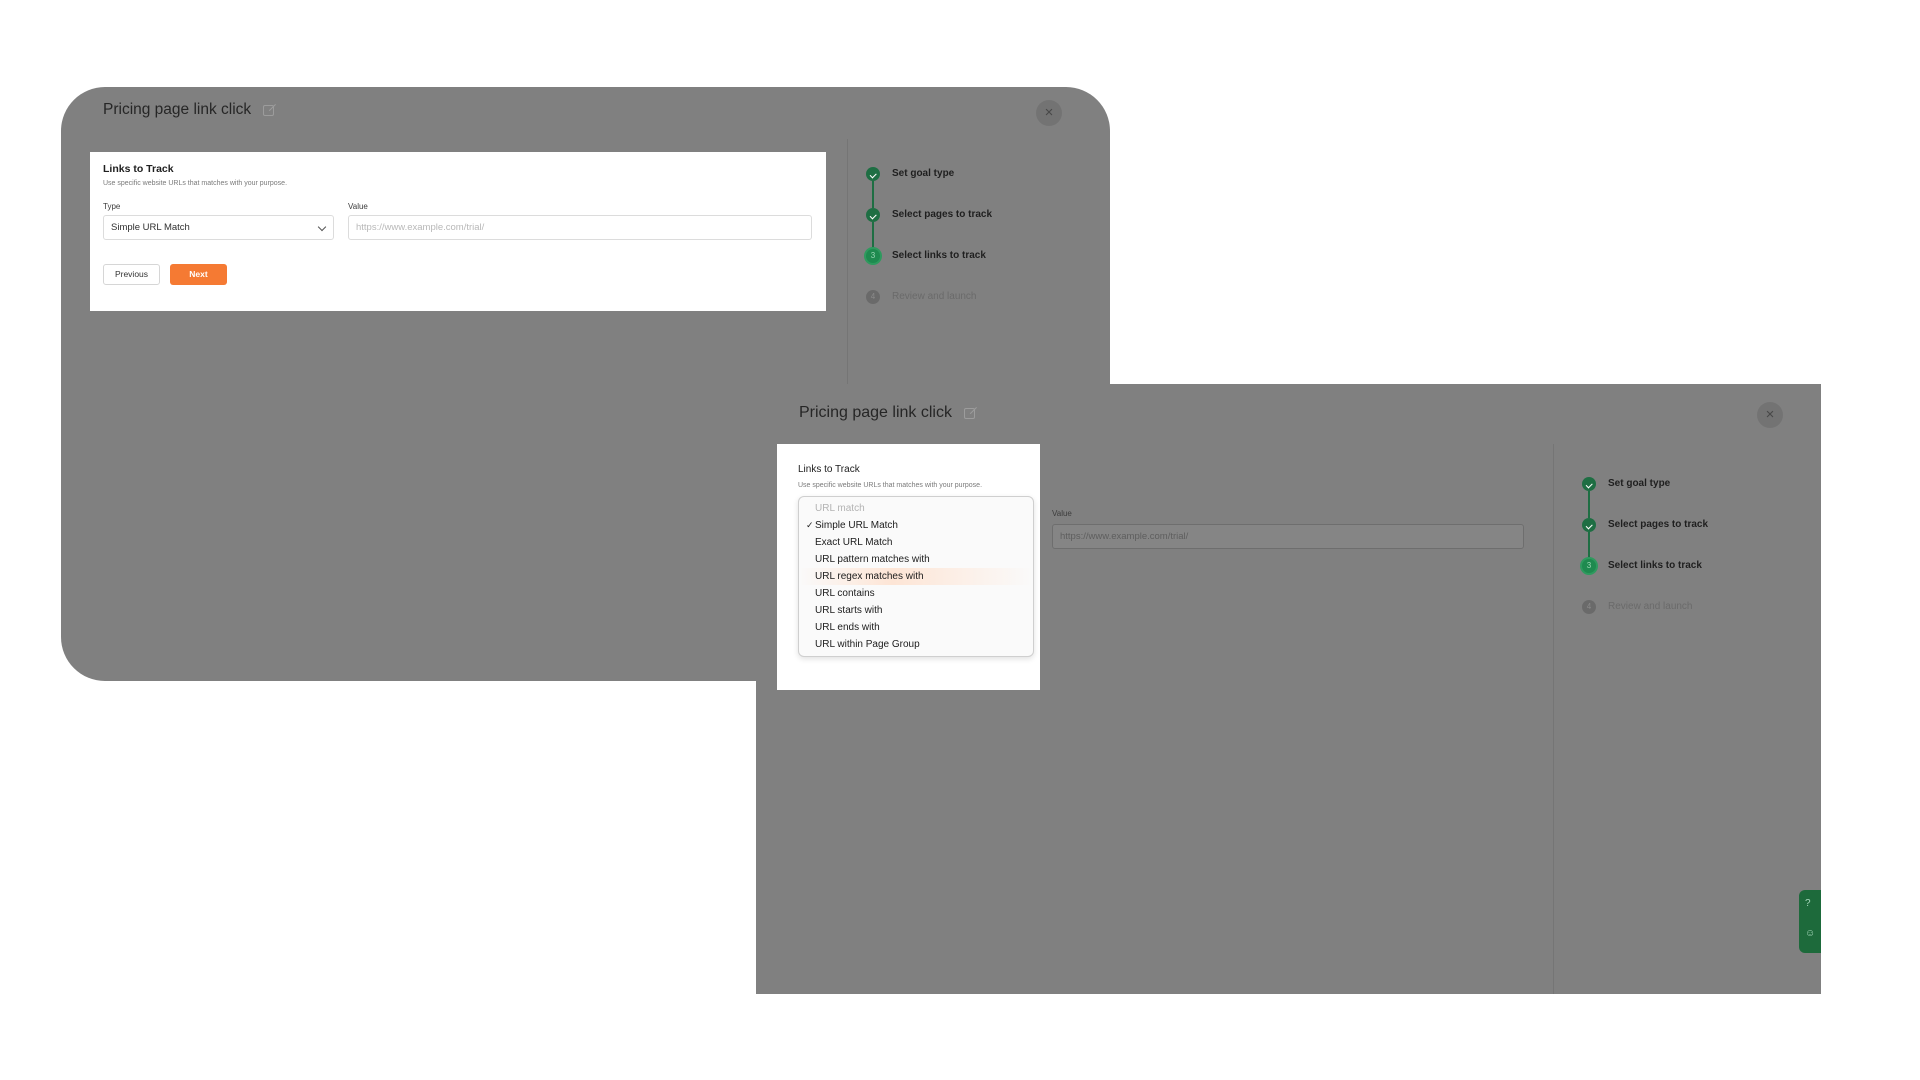 This screenshot has width=1920, height=1080. What do you see at coordinates (916, 525) in the screenshot?
I see `dropdown-option-selected: ✓ Simple URL Match` at bounding box center [916, 525].